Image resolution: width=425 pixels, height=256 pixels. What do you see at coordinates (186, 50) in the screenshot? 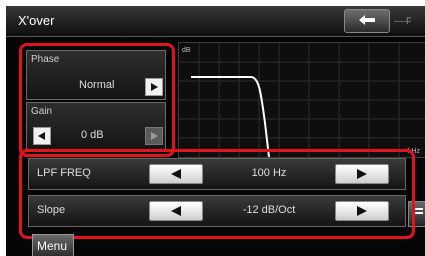
I see `y-axis-label: dB` at bounding box center [186, 50].